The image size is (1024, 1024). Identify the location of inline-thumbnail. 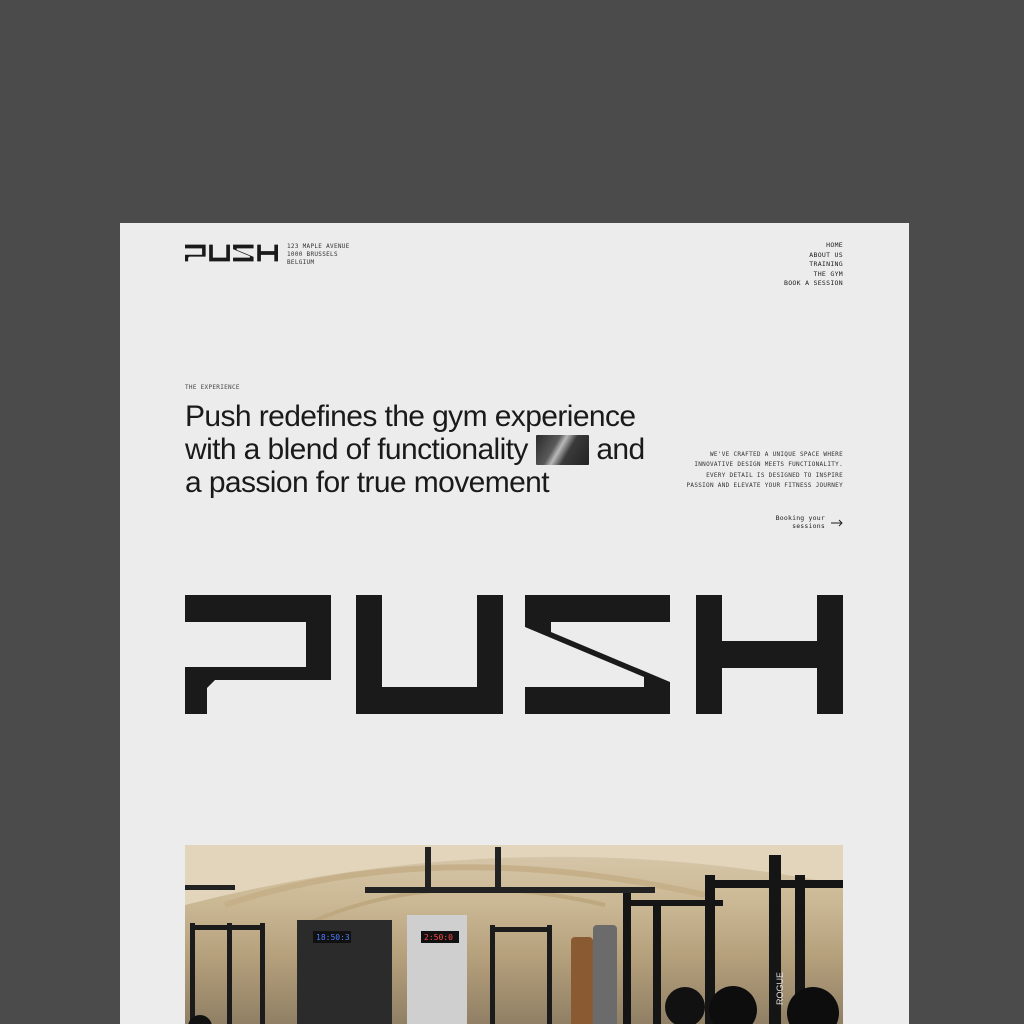
(562, 450).